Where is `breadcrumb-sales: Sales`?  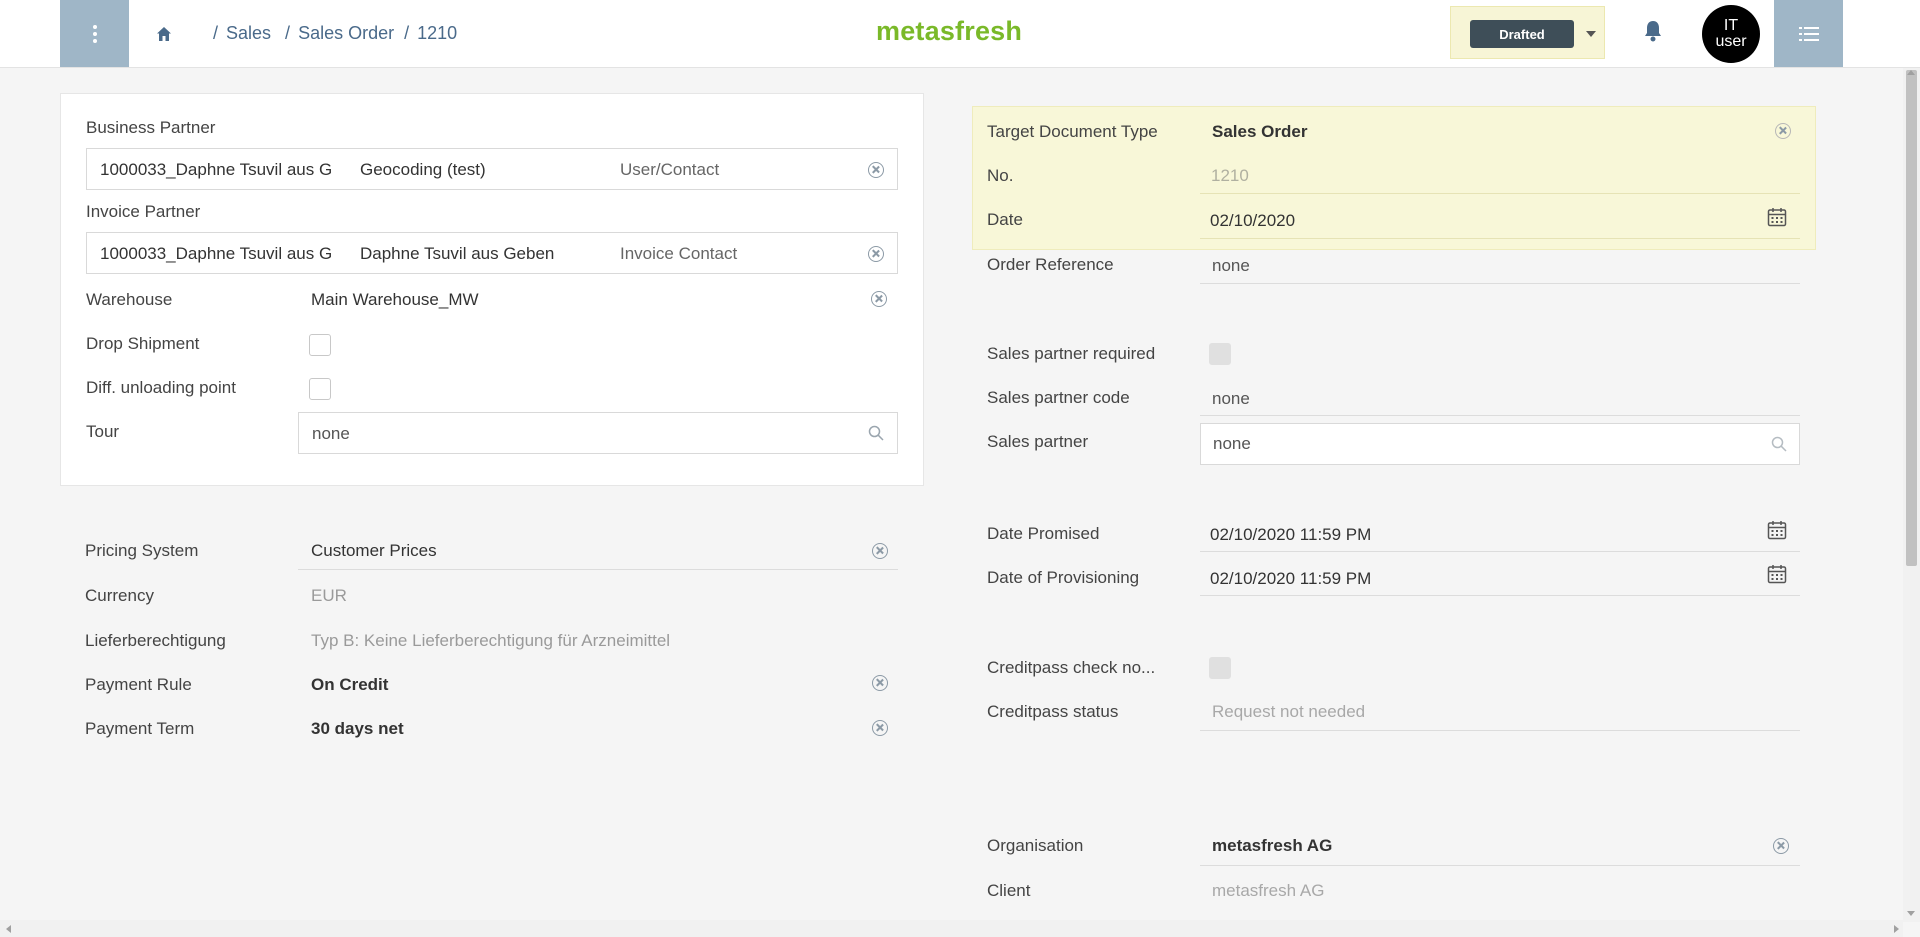
breadcrumb-sales: Sales is located at coordinates (248, 33).